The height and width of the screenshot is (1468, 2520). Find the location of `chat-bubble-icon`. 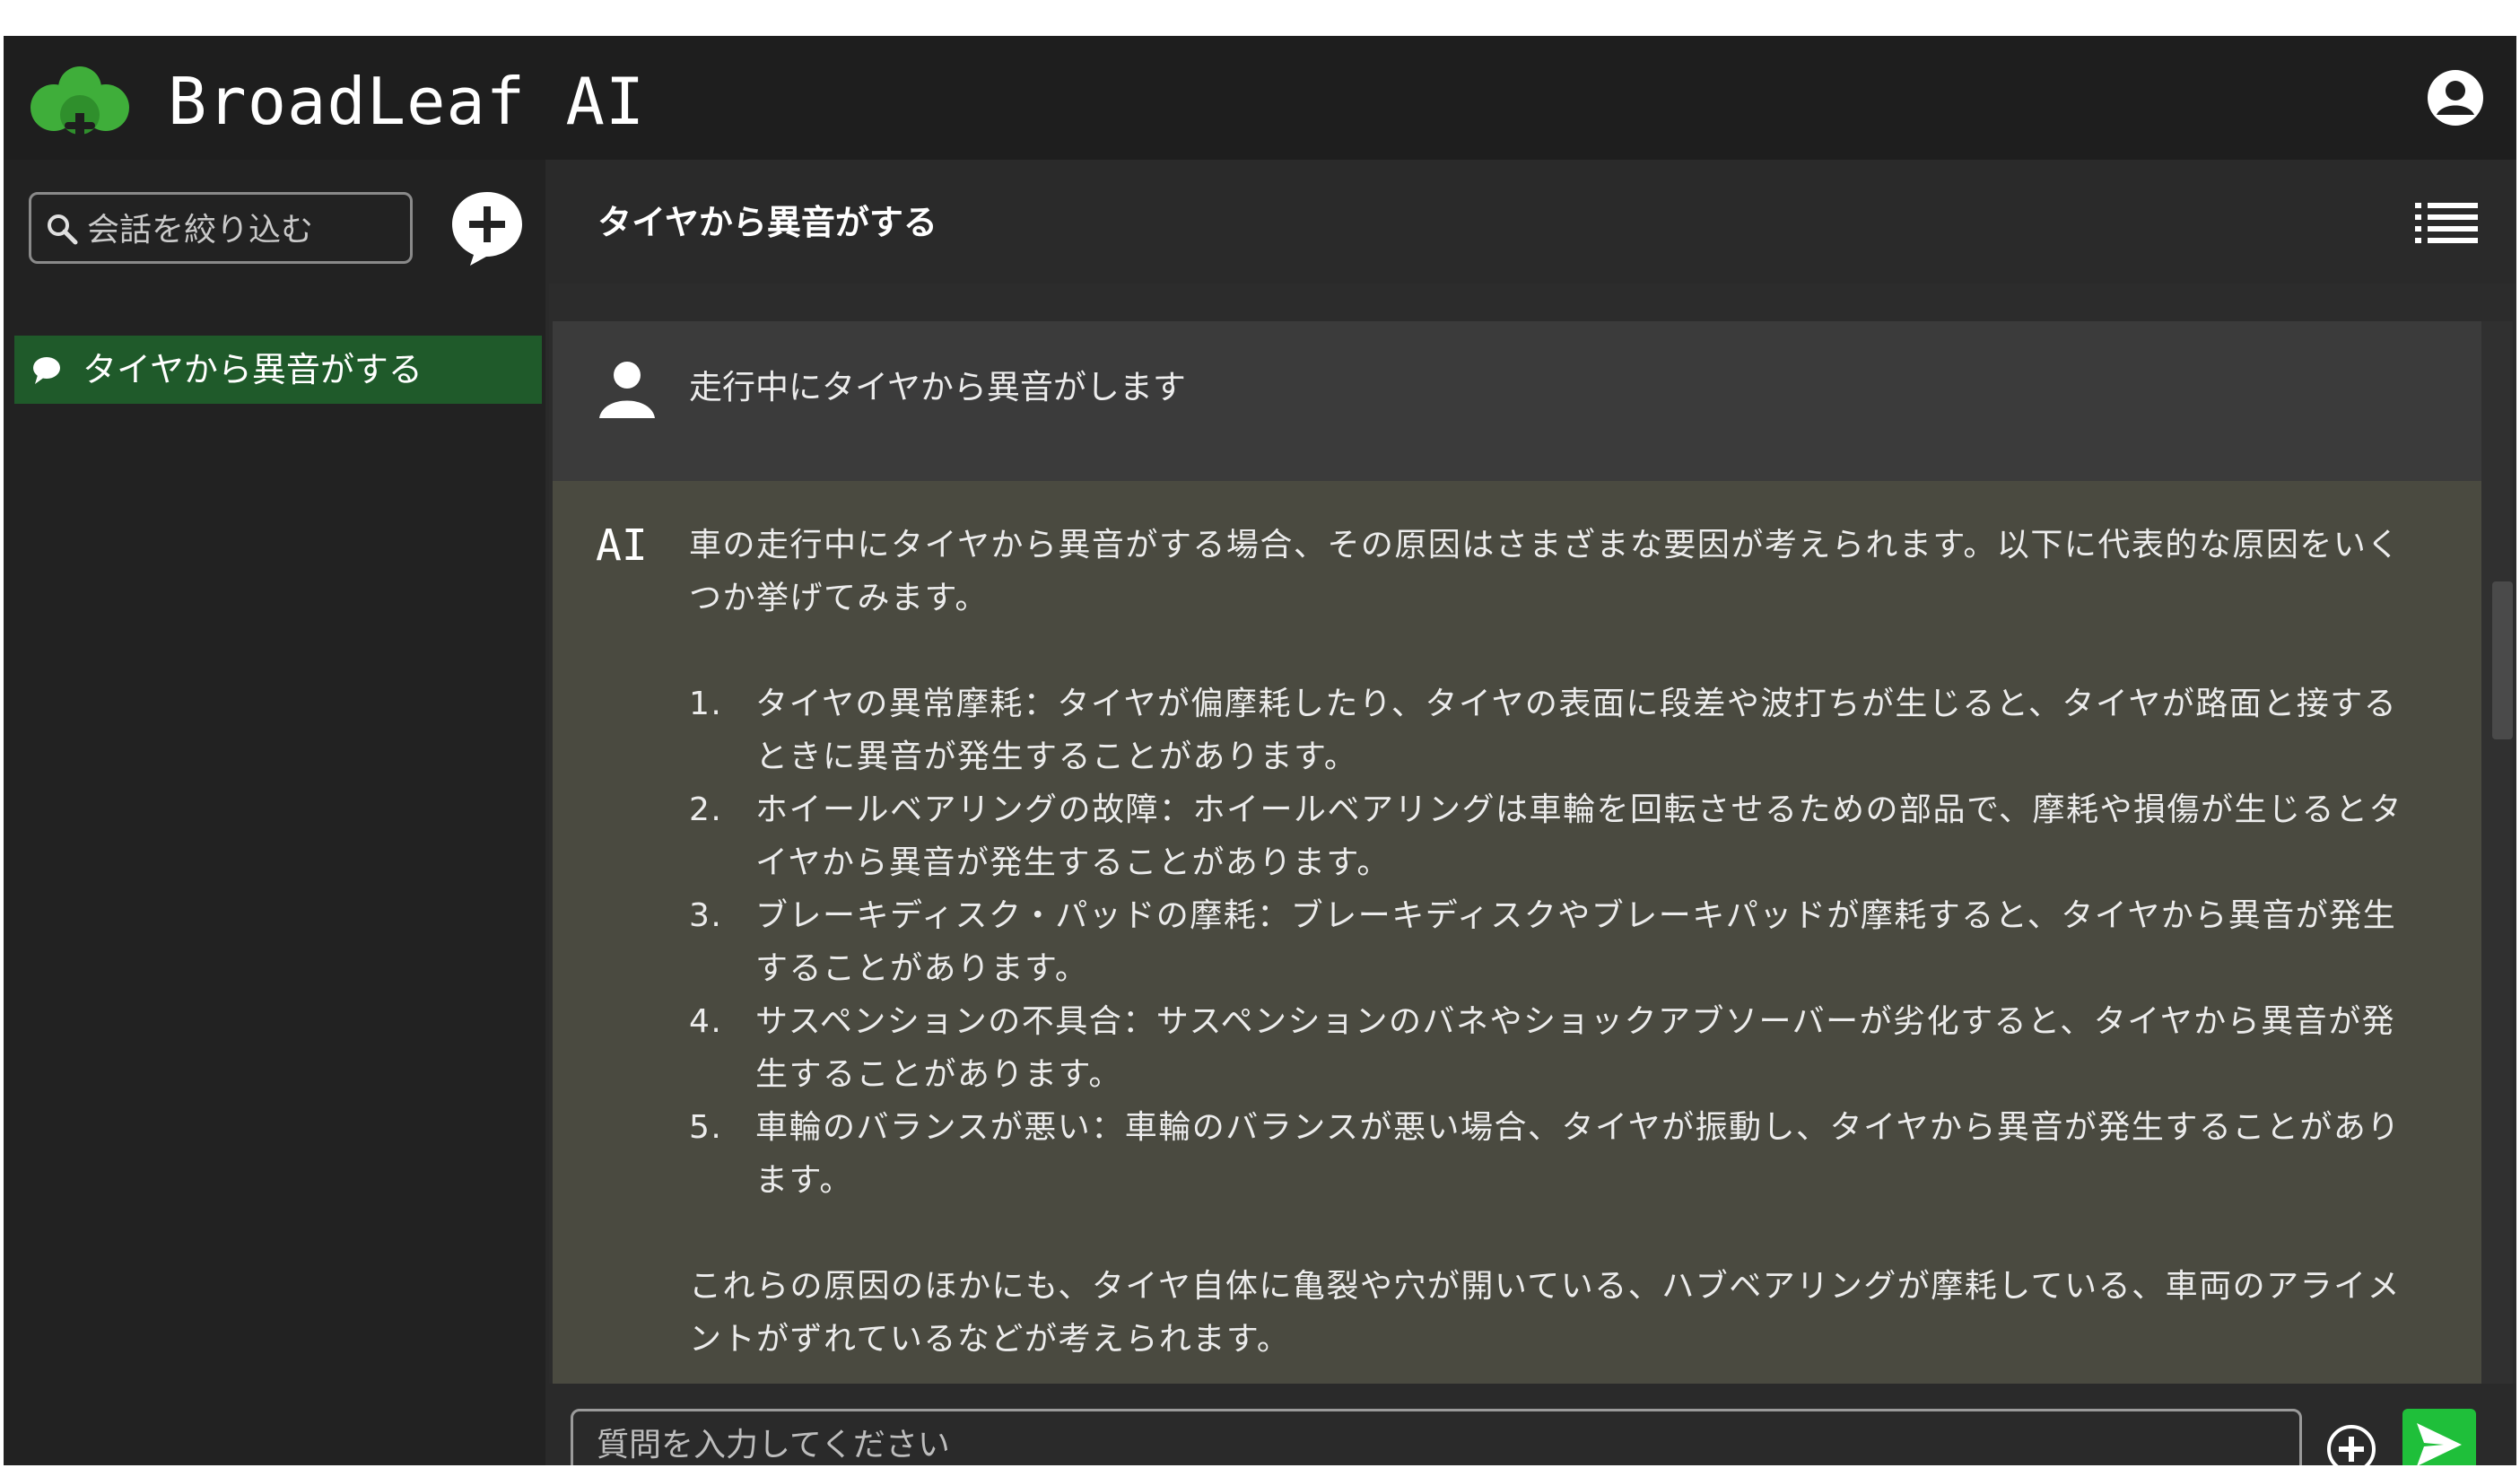

chat-bubble-icon is located at coordinates (46, 370).